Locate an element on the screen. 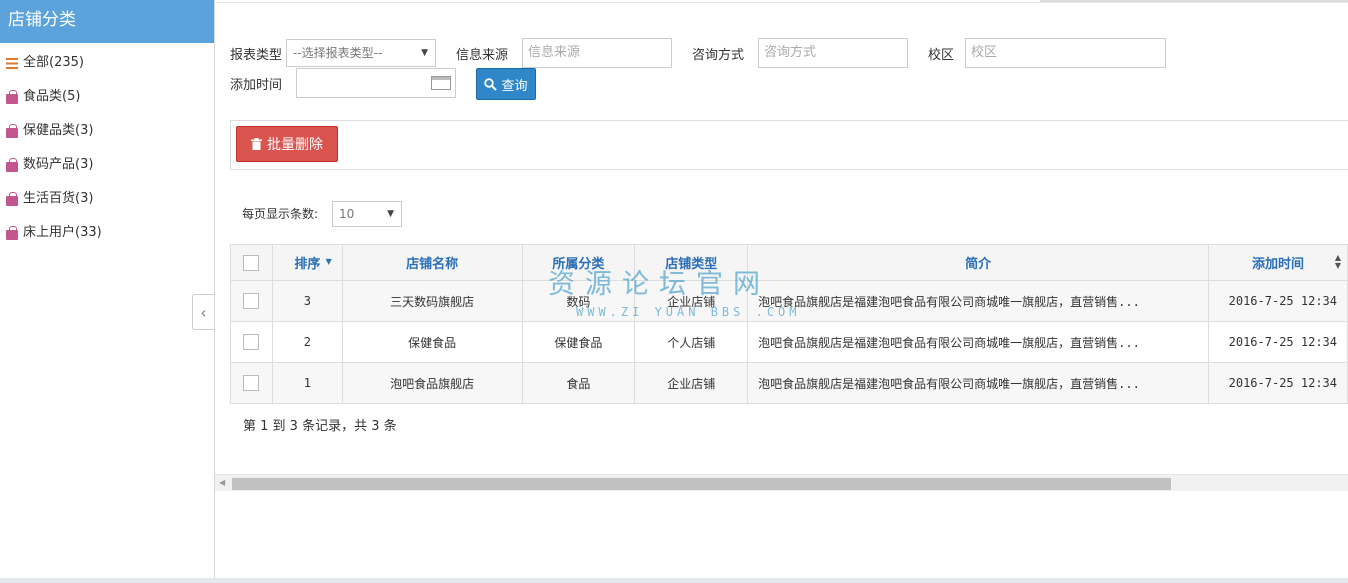  sort-both-icon: ▲ ▼ is located at coordinates (1337, 261).